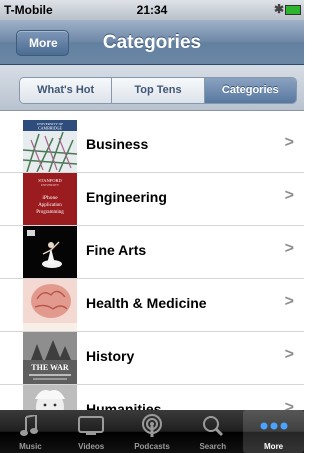 Image resolution: width=320 pixels, height=453 pixels. Describe the element at coordinates (152, 446) in the screenshot. I see `tab-label: Podcasts` at that location.